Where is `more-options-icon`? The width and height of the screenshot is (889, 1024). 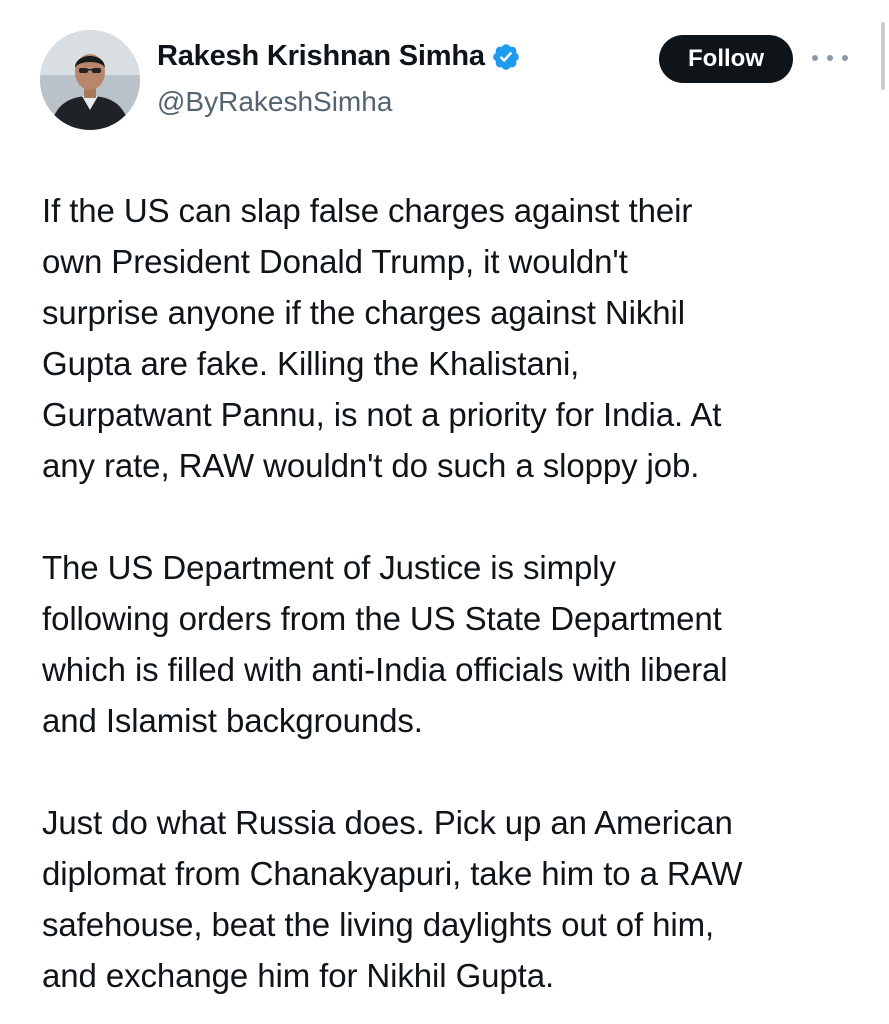 more-options-icon is located at coordinates (830, 58).